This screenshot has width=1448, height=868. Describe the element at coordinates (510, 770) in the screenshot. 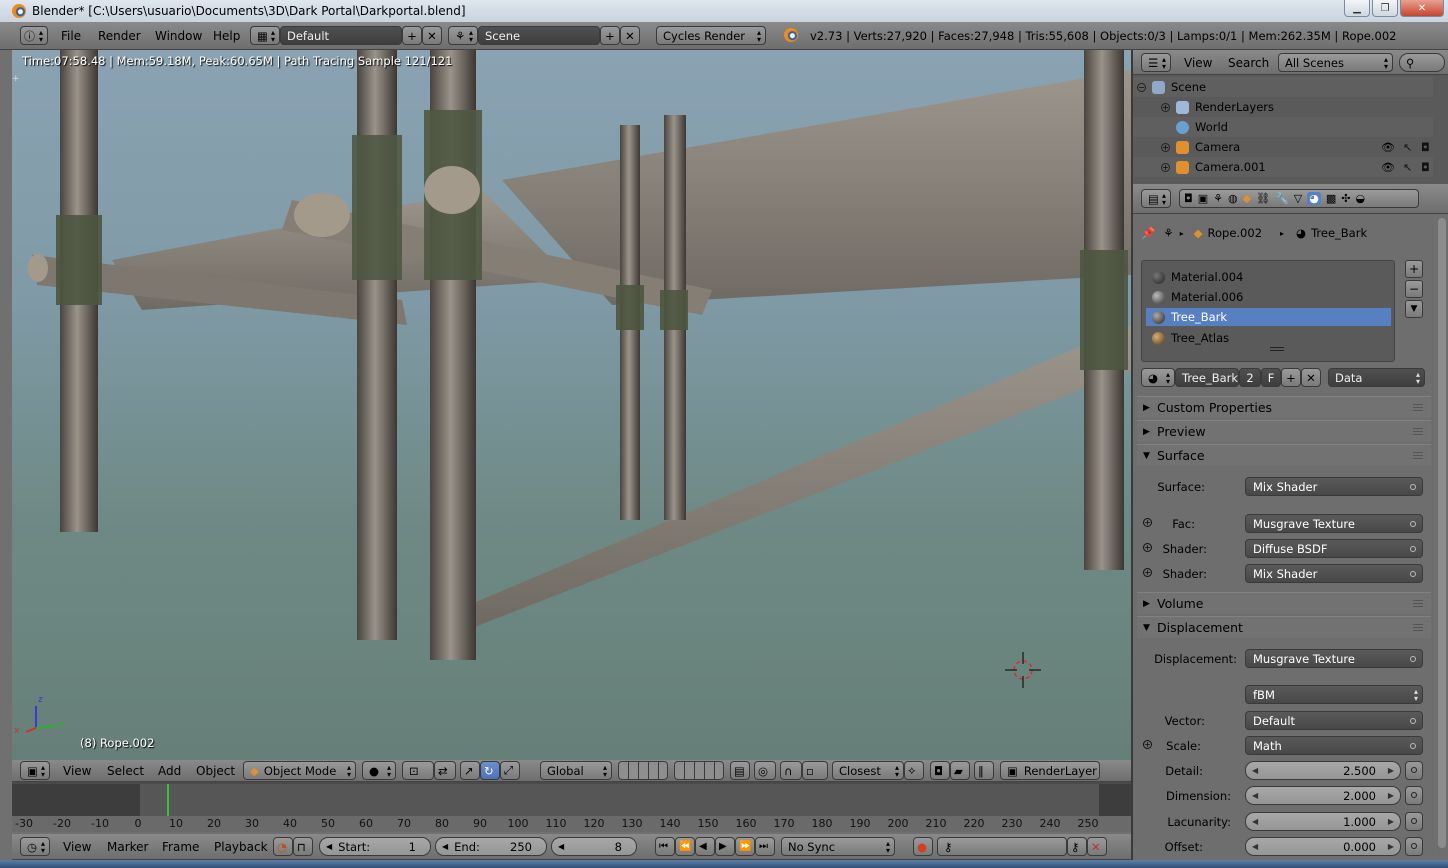

I see `scale-manipulator-button: ⤢` at that location.